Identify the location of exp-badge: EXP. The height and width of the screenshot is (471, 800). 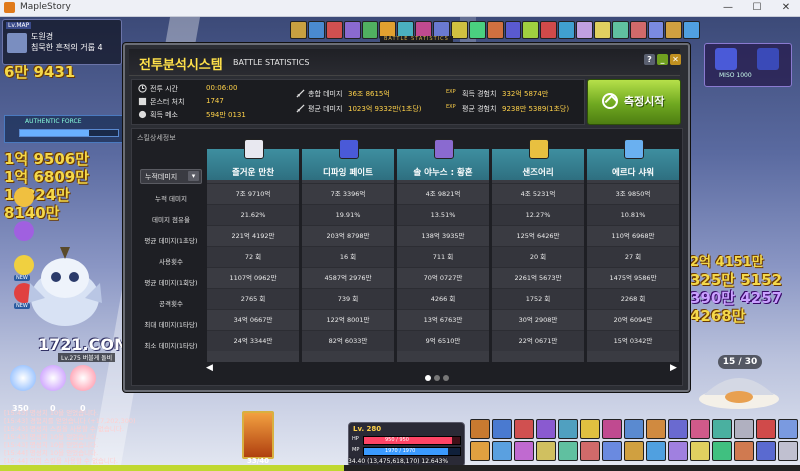
(451, 107).